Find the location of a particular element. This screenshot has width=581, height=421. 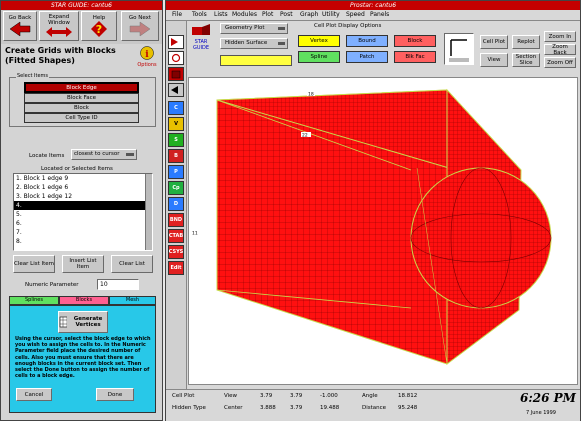

command-d-button: D is located at coordinates (176, 204).